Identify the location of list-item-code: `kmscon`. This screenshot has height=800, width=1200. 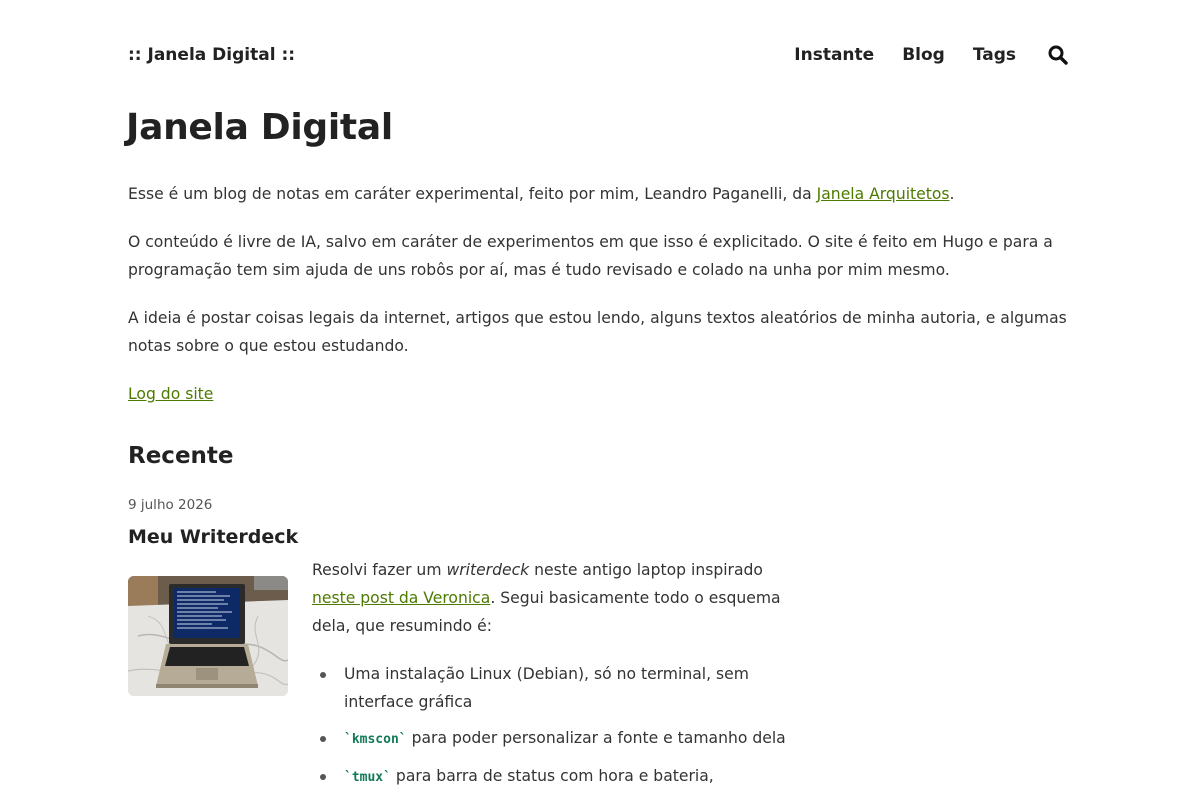
(375, 739).